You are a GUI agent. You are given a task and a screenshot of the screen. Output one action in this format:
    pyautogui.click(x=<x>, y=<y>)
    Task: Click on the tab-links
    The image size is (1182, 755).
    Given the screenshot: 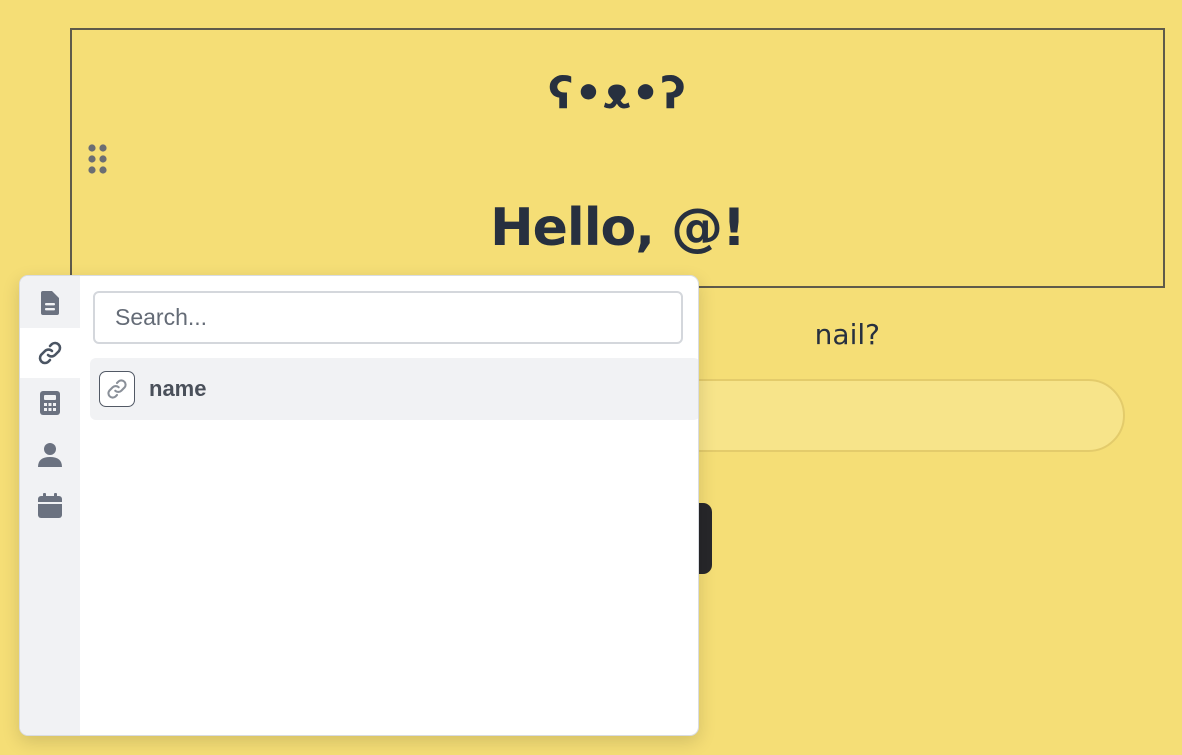 What is the action you would take?
    pyautogui.click(x=50, y=353)
    